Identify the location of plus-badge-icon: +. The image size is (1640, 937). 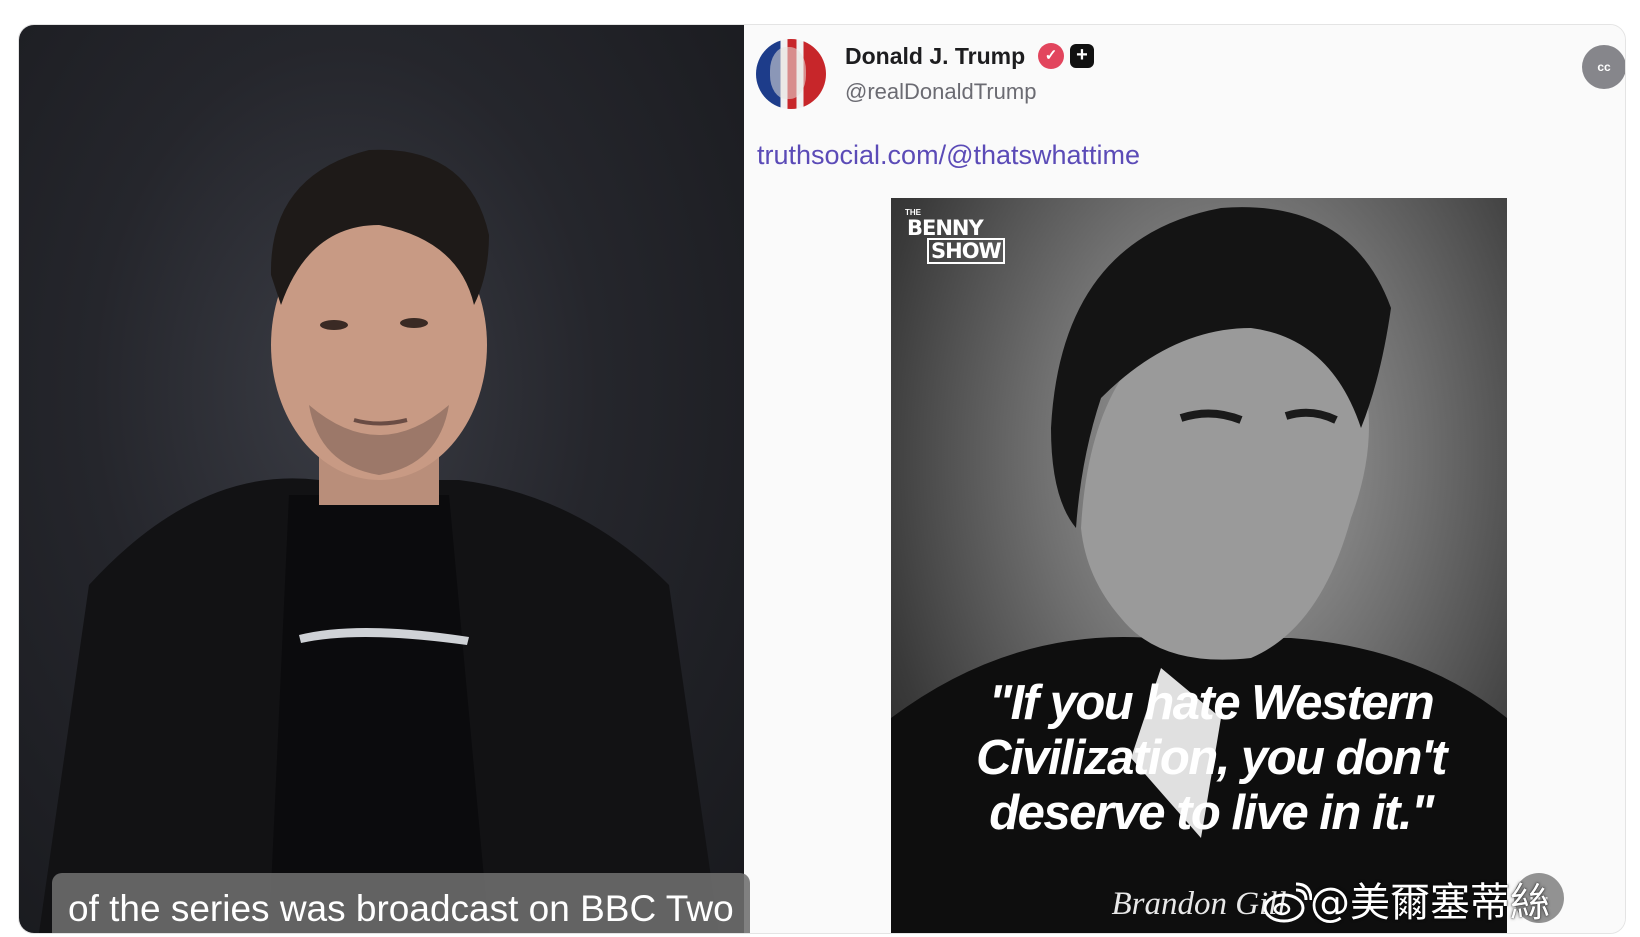
(1082, 56).